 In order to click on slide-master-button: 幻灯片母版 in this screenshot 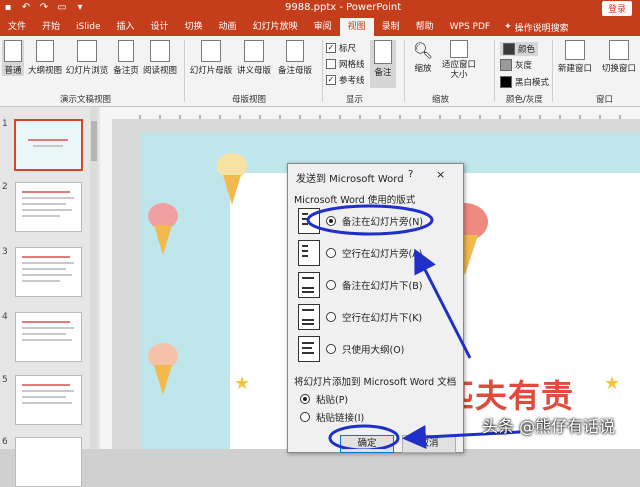, I will do `click(211, 58)`.